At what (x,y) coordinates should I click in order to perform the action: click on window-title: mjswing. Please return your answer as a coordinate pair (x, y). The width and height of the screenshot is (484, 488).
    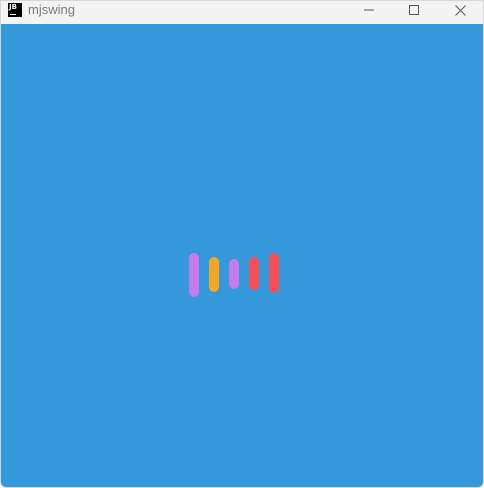
    Looking at the image, I should click on (51, 9).